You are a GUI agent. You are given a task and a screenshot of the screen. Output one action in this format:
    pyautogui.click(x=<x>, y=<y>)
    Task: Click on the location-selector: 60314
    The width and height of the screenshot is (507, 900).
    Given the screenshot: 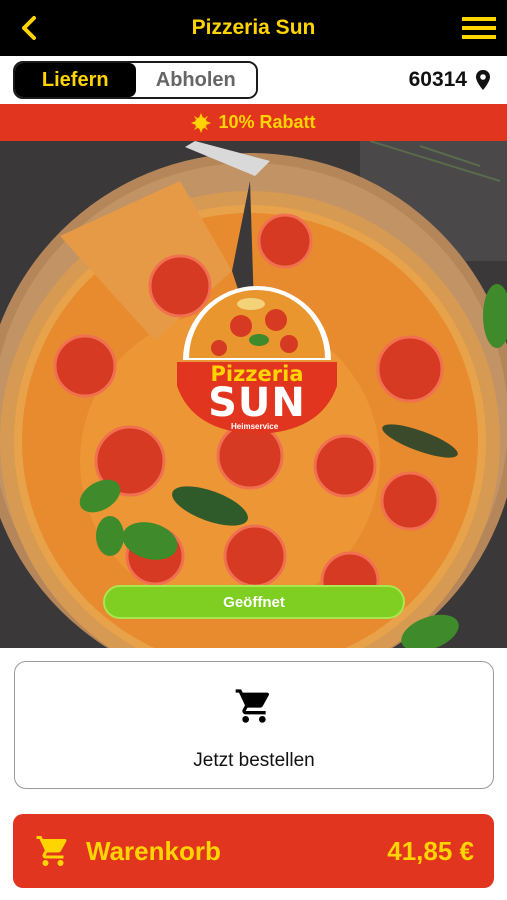 What is the action you would take?
    pyautogui.click(x=450, y=80)
    